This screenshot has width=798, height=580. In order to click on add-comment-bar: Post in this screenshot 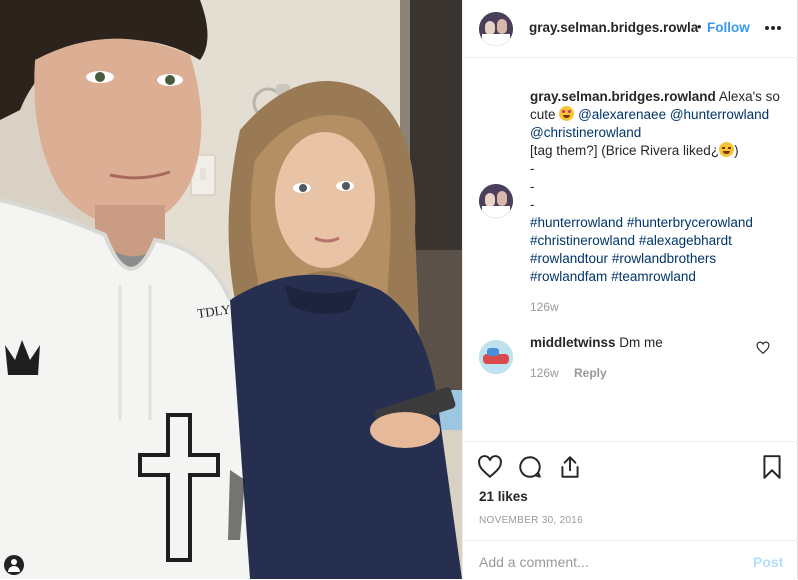, I will do `click(630, 560)`.